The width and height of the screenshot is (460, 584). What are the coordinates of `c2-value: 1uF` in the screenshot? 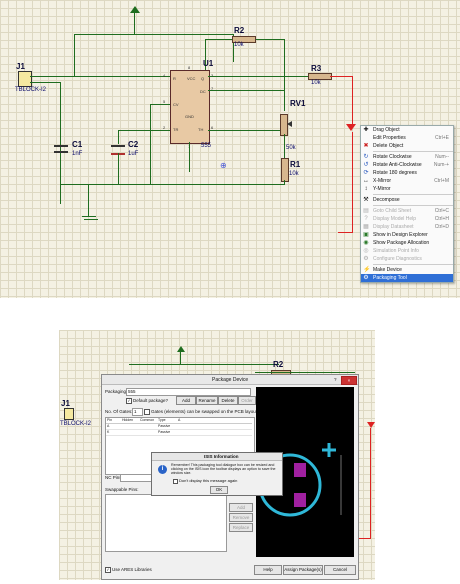 It's located at (133, 154).